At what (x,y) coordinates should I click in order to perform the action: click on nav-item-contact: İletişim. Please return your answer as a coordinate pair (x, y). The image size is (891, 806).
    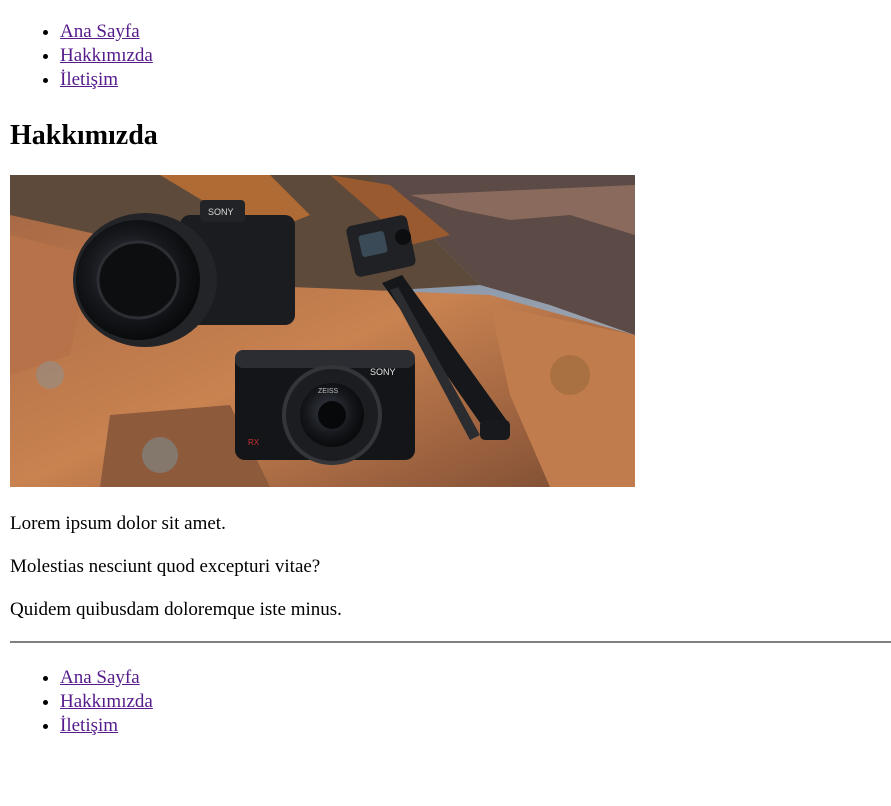
    Looking at the image, I should click on (475, 80).